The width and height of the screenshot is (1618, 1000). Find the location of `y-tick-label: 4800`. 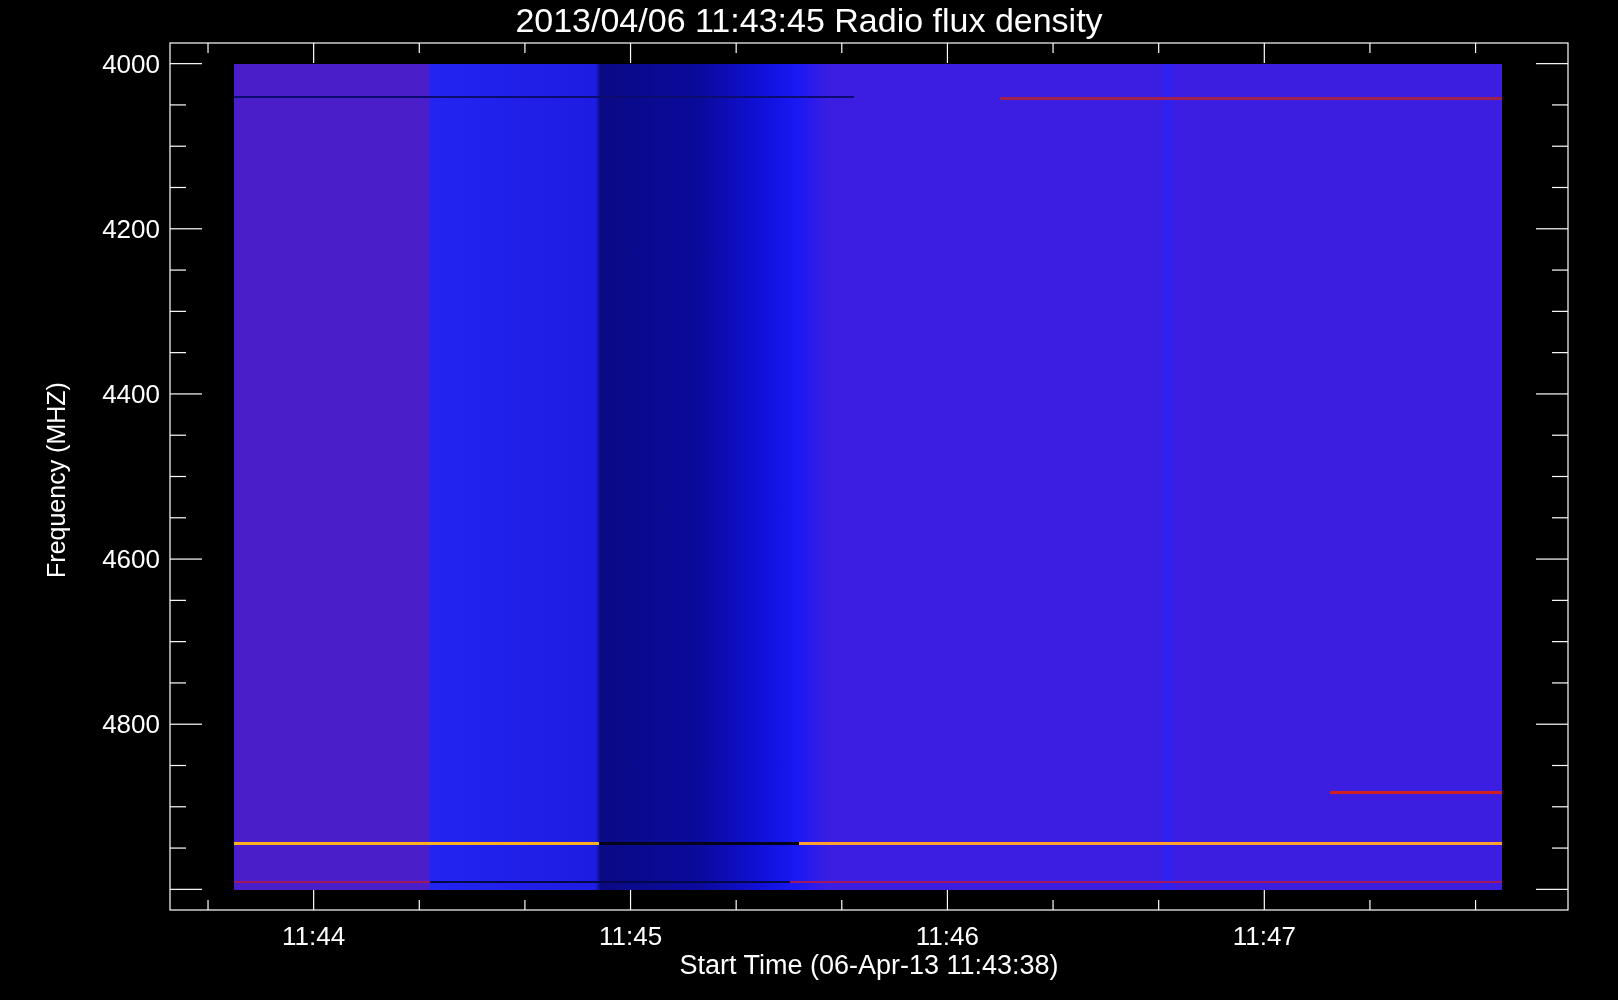

y-tick-label: 4800 is located at coordinates (131, 724).